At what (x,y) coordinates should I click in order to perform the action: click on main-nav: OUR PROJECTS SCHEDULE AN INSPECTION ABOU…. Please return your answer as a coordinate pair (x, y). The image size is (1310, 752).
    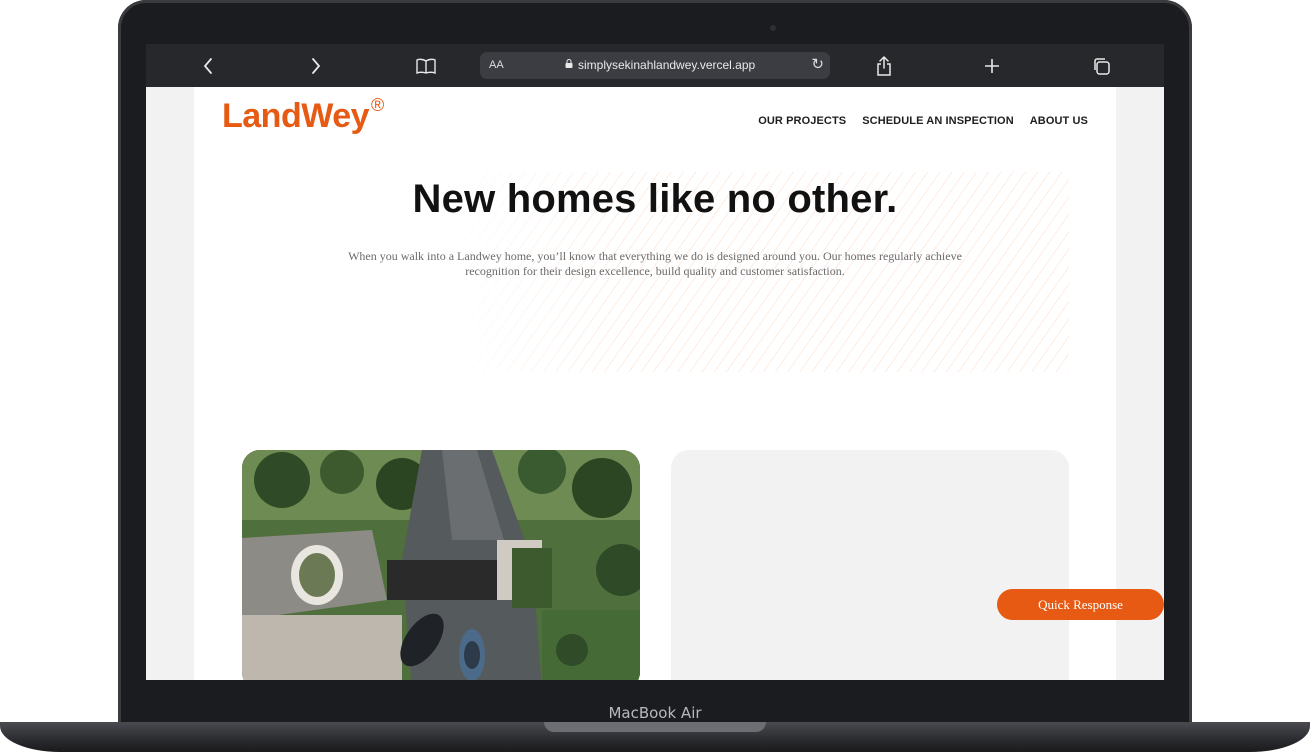
    Looking at the image, I should click on (923, 121).